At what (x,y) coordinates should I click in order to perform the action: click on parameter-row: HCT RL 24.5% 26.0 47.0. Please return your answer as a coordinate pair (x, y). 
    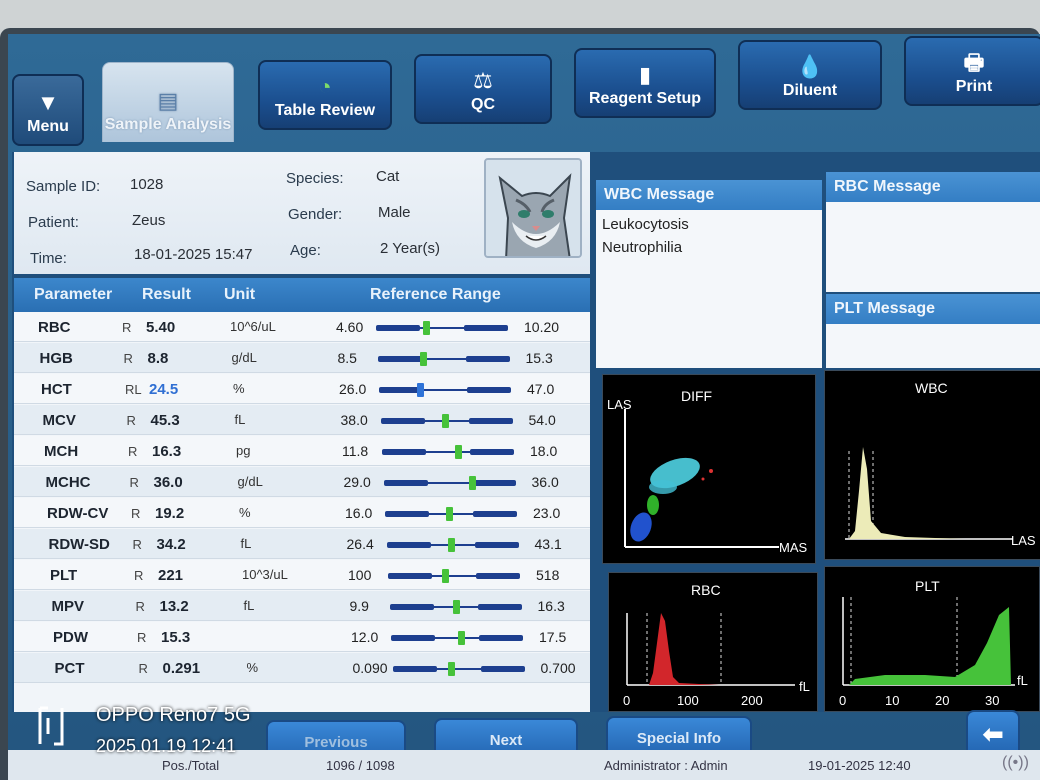
    Looking at the image, I should click on (302, 389).